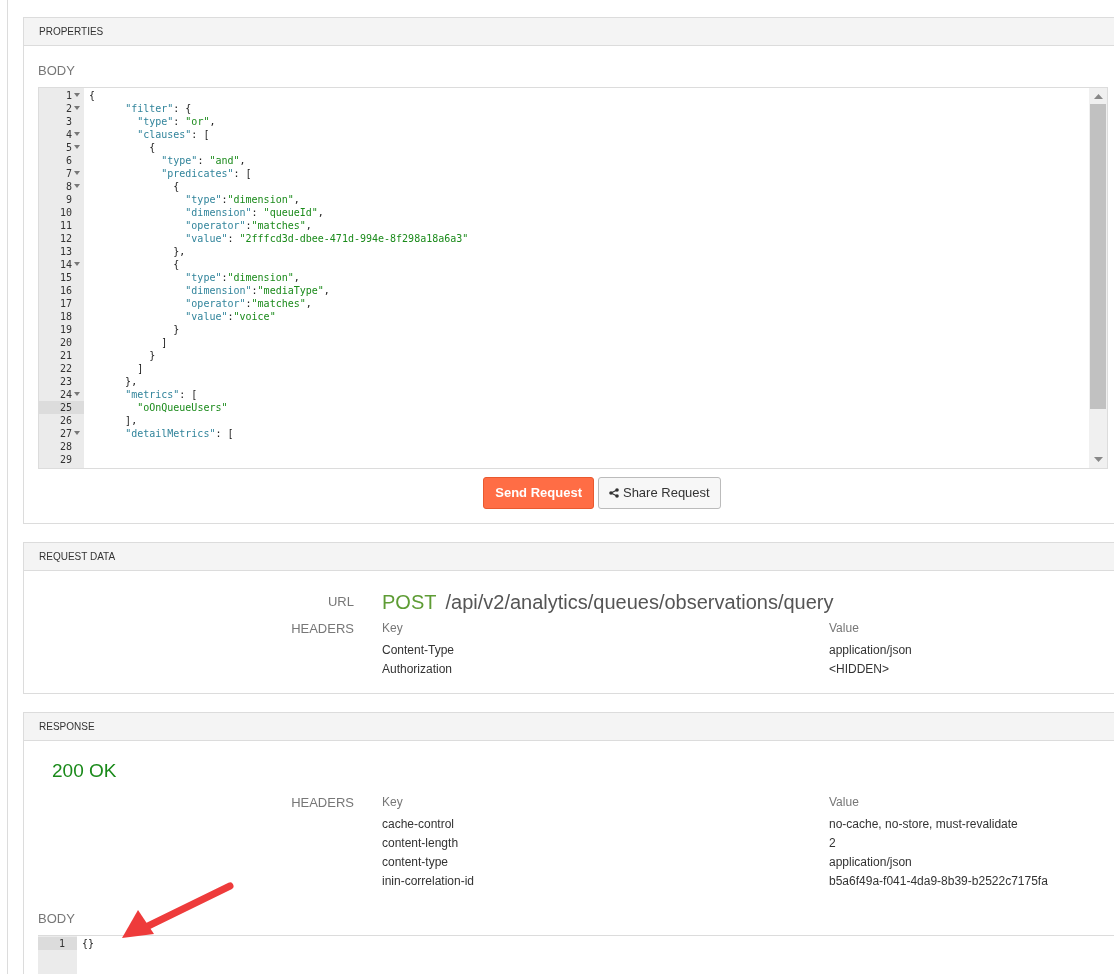  What do you see at coordinates (65, 212) in the screenshot?
I see `line-number: 10` at bounding box center [65, 212].